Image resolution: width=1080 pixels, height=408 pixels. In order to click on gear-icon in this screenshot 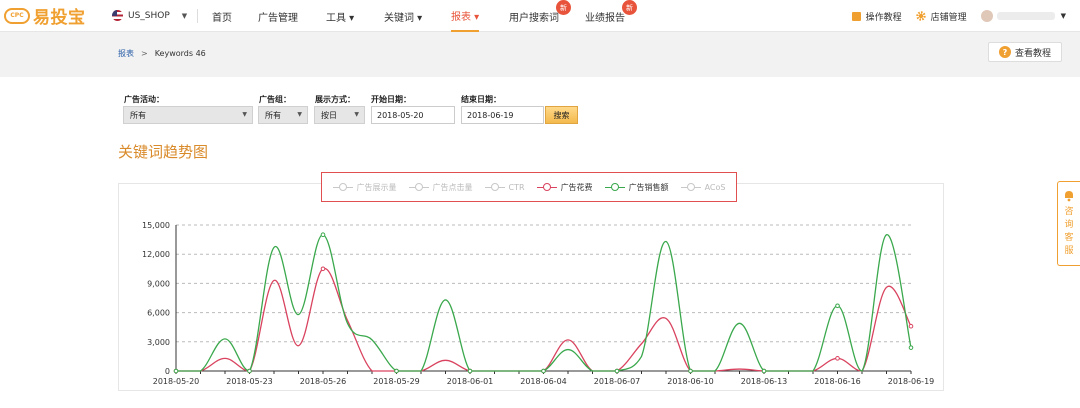, I will do `click(920, 16)`.